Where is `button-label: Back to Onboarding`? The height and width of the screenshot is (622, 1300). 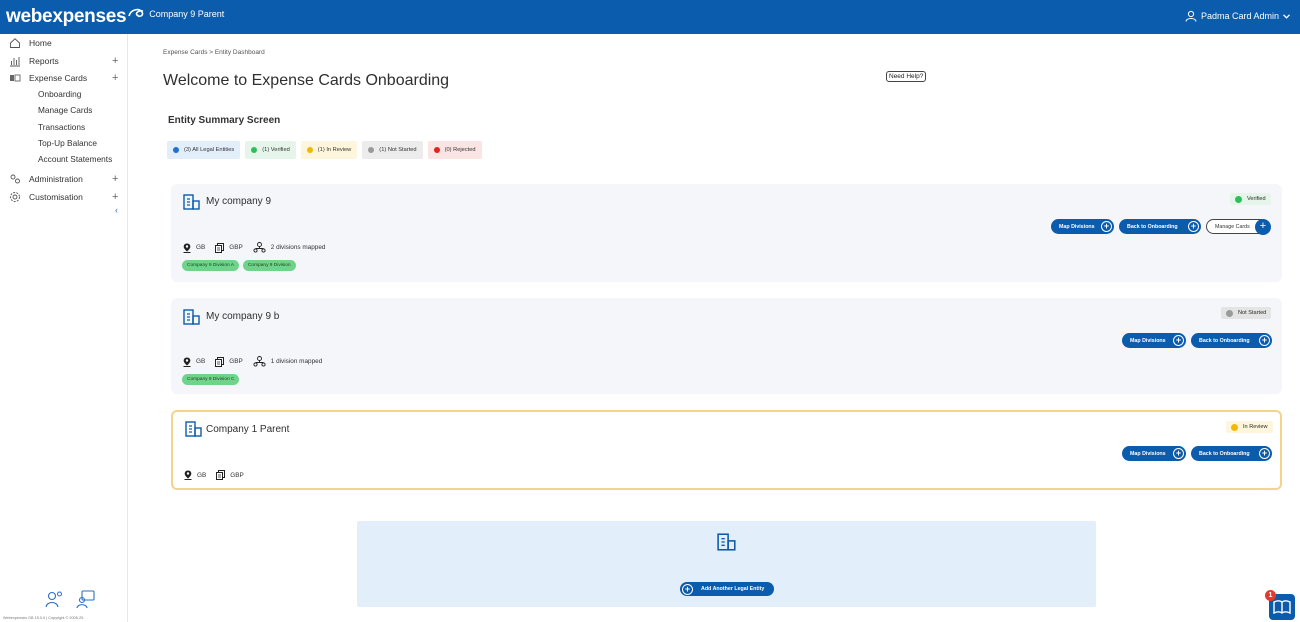 button-label: Back to Onboarding is located at coordinates (1224, 340).